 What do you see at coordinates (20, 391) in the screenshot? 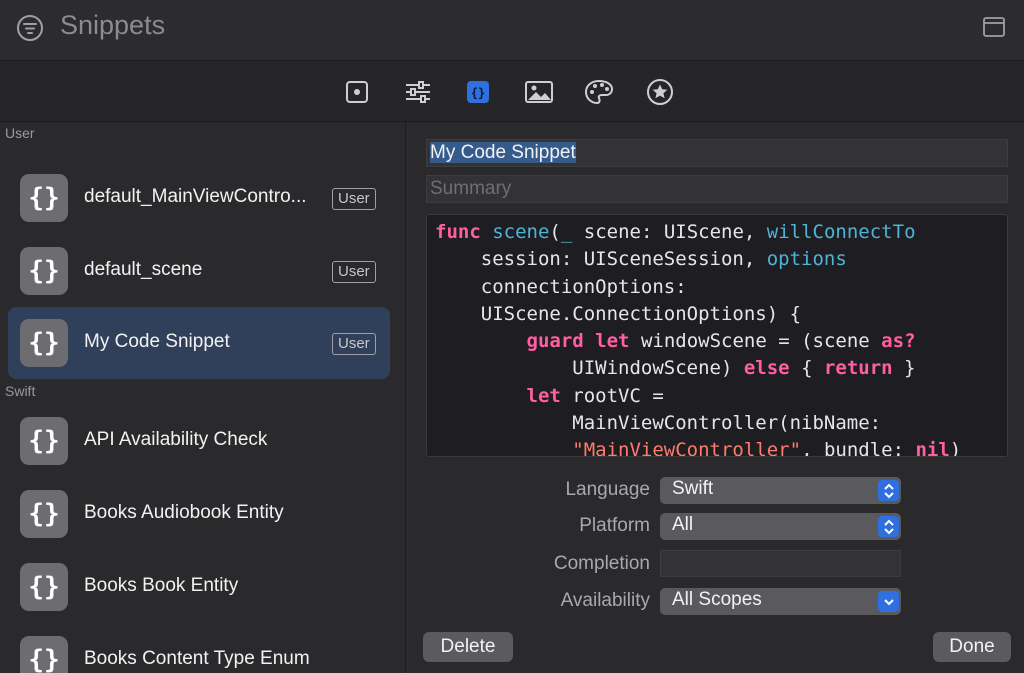
I see `section-header-swift: Swift` at bounding box center [20, 391].